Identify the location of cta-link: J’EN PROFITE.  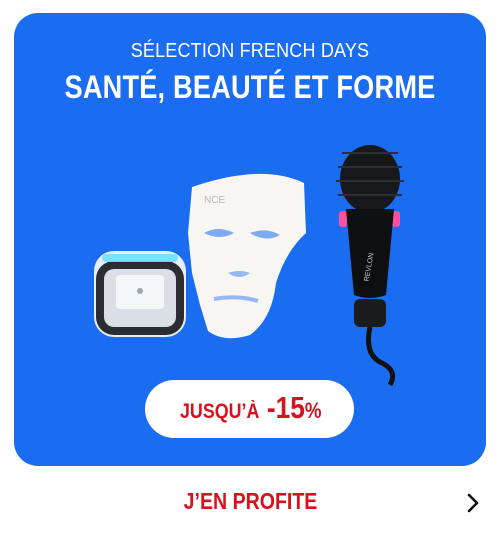
(250, 502).